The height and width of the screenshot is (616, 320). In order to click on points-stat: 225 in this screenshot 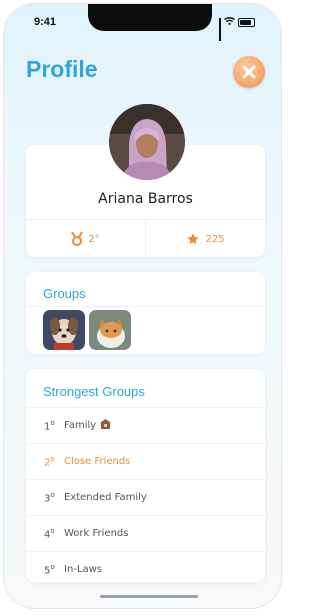, I will do `click(205, 239)`.